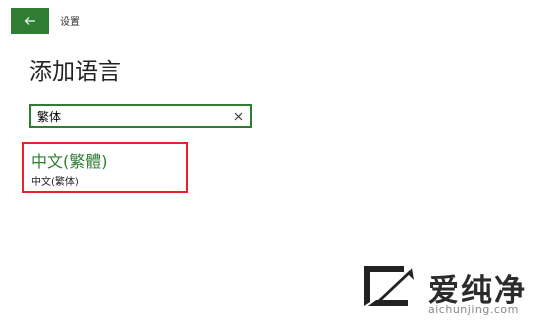 The image size is (557, 320). What do you see at coordinates (456, 290) in the screenshot?
I see `watermark: 爱纯净 aichunjing.com` at bounding box center [456, 290].